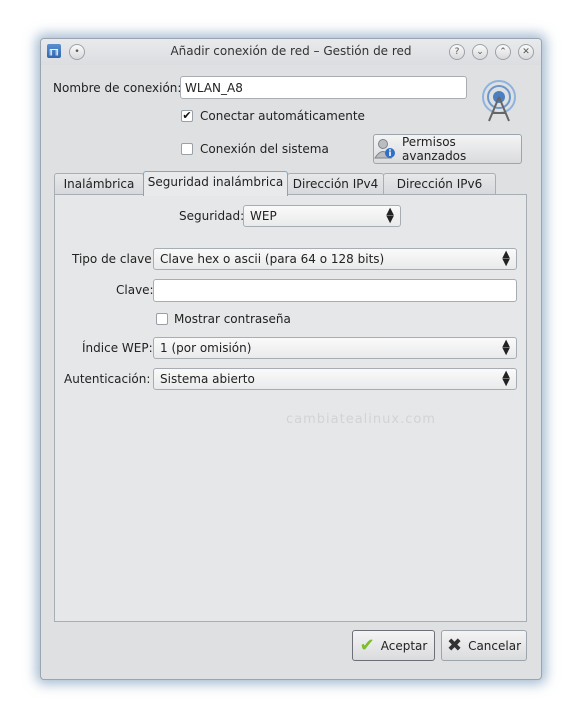 Image resolution: width=580 pixels, height=716 pixels. What do you see at coordinates (117, 88) in the screenshot?
I see `connection-name-label: Nombre de conexión:` at bounding box center [117, 88].